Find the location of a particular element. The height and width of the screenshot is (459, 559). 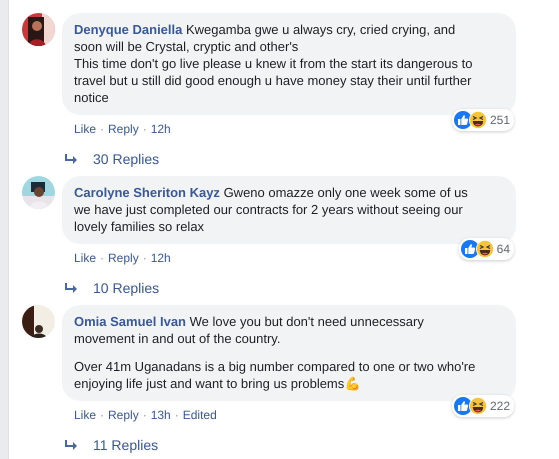

reaction-count: 222 is located at coordinates (483, 406).